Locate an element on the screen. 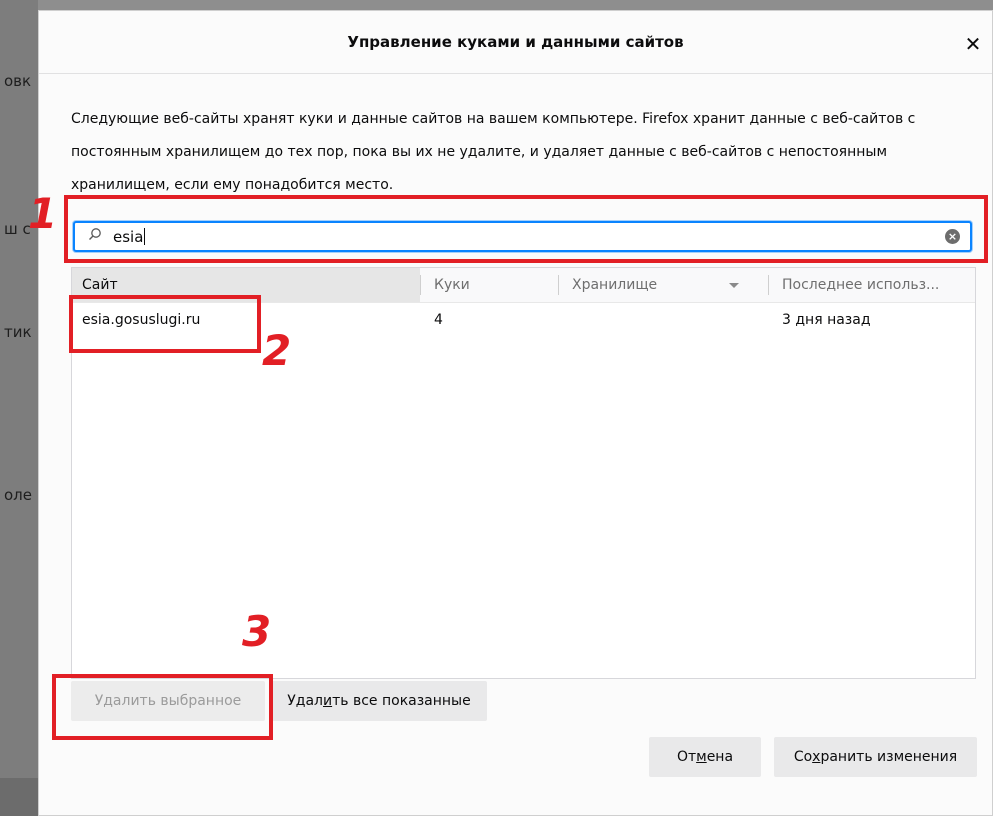 The image size is (993, 816). background-strip is located at coordinates (19, 408).